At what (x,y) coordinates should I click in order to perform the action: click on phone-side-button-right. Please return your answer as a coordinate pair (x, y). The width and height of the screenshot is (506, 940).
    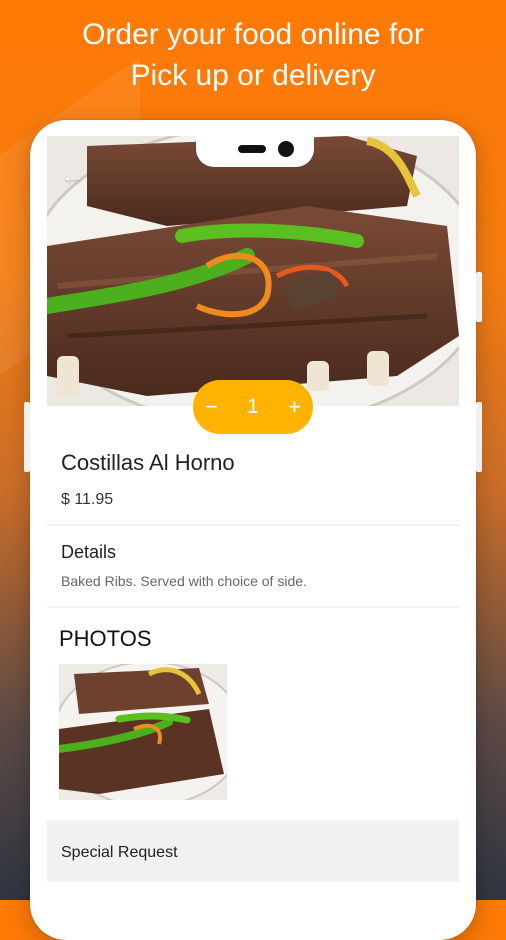
    Looking at the image, I should click on (479, 437).